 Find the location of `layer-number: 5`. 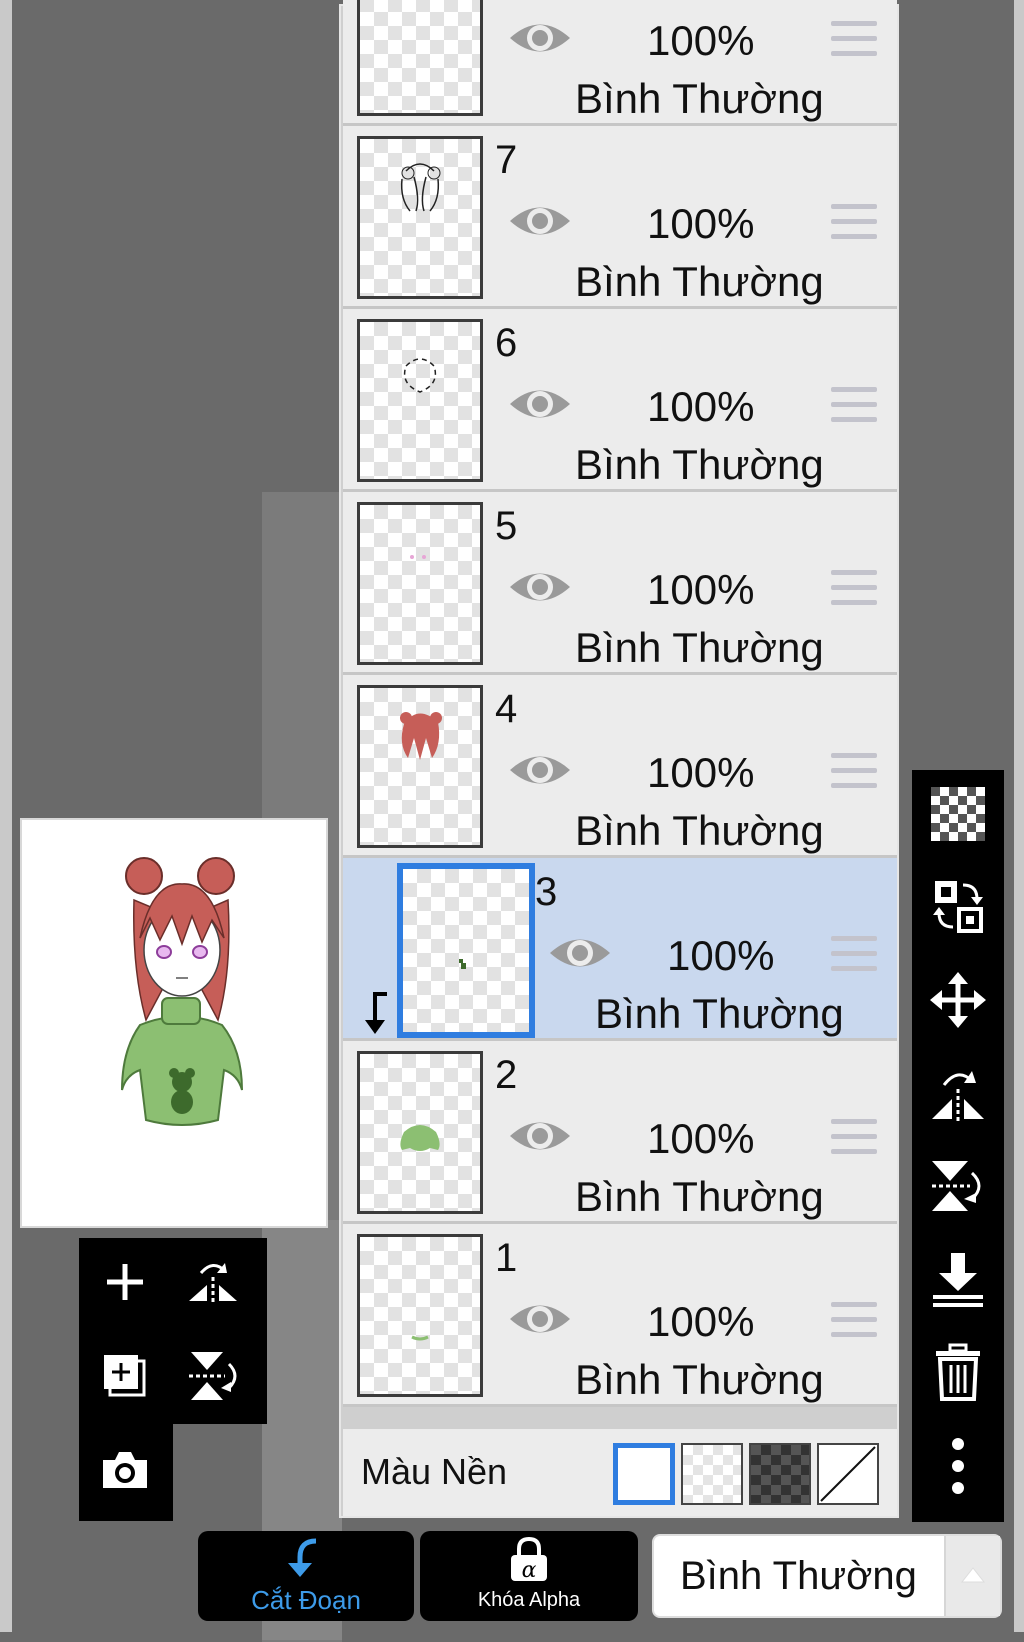

layer-number: 5 is located at coordinates (506, 526).